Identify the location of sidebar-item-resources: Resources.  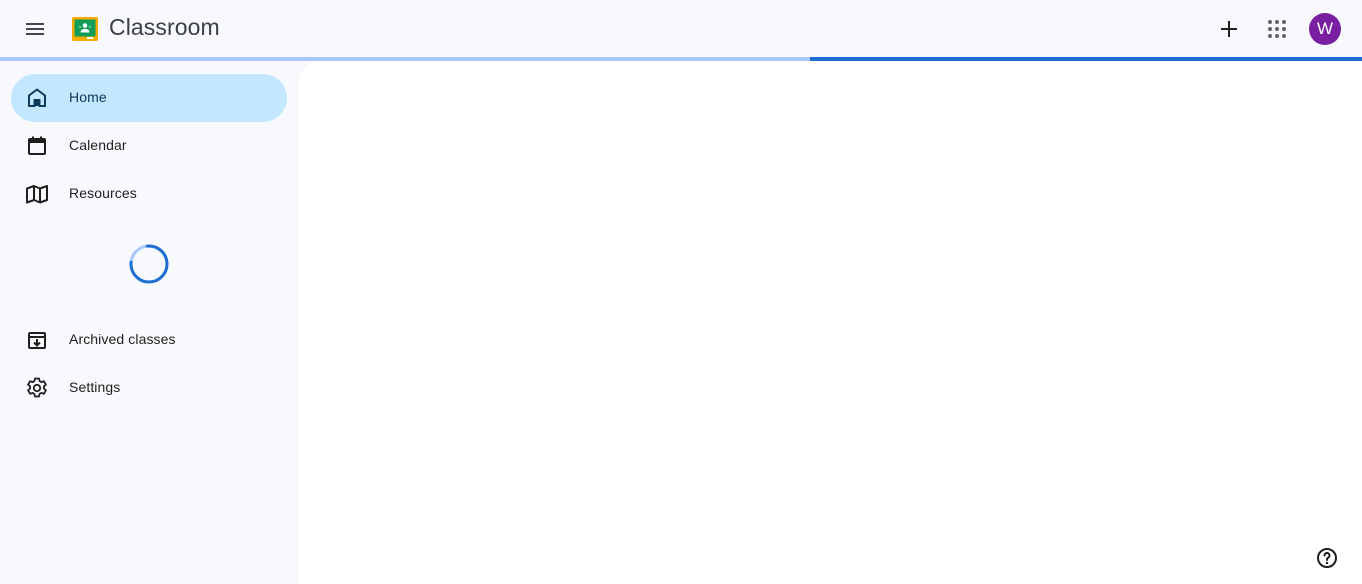
(149, 194).